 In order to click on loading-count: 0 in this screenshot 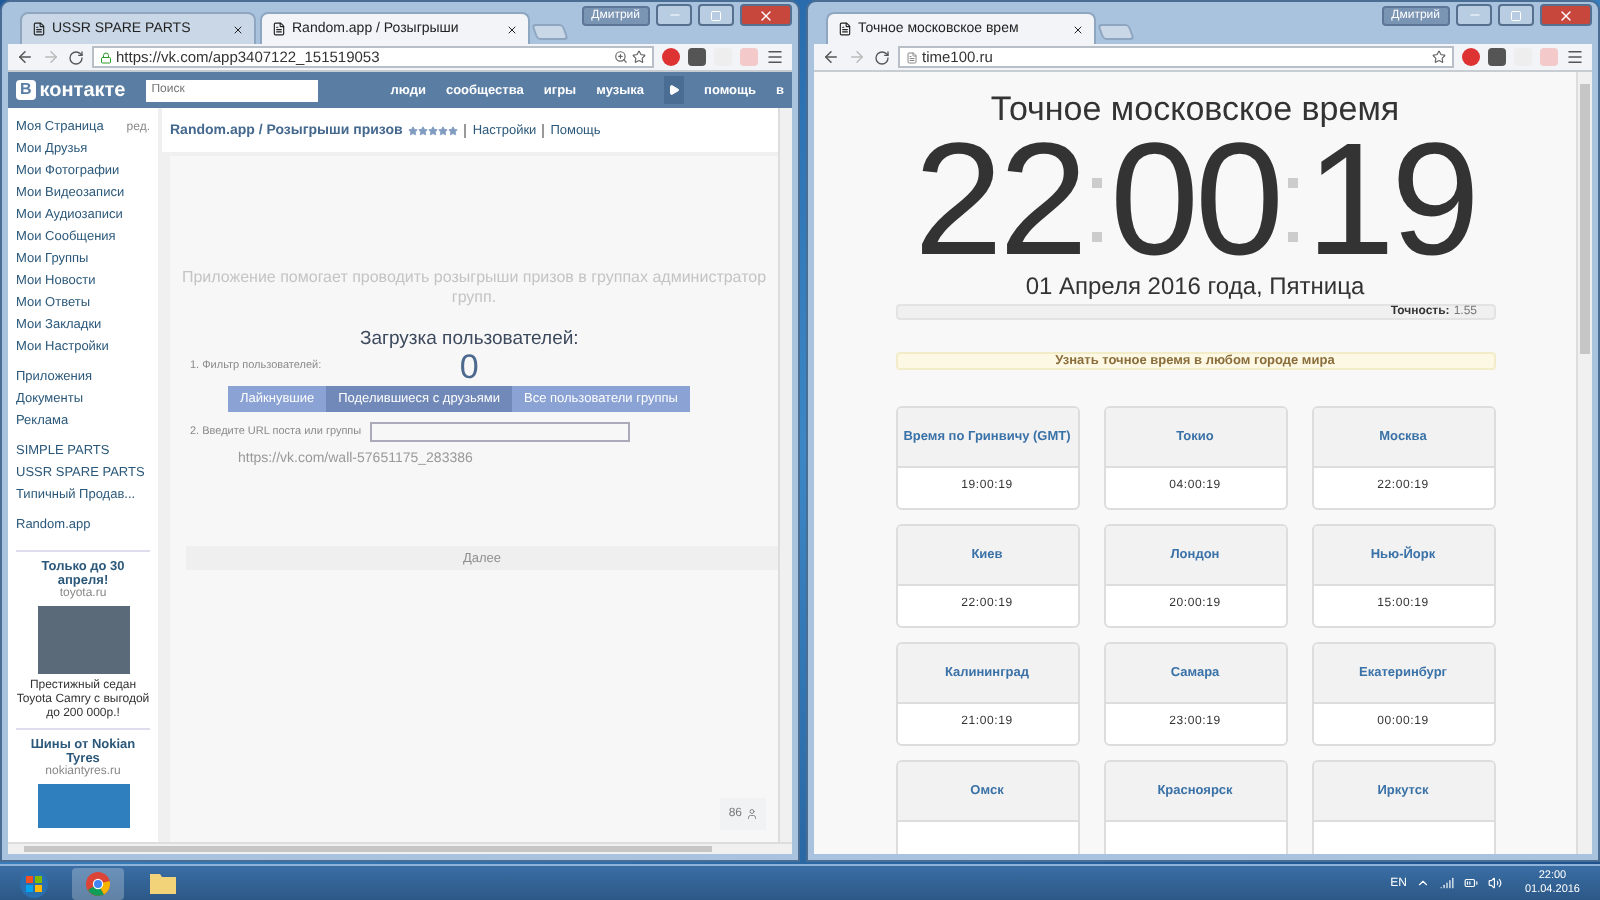, I will do `click(469, 367)`.